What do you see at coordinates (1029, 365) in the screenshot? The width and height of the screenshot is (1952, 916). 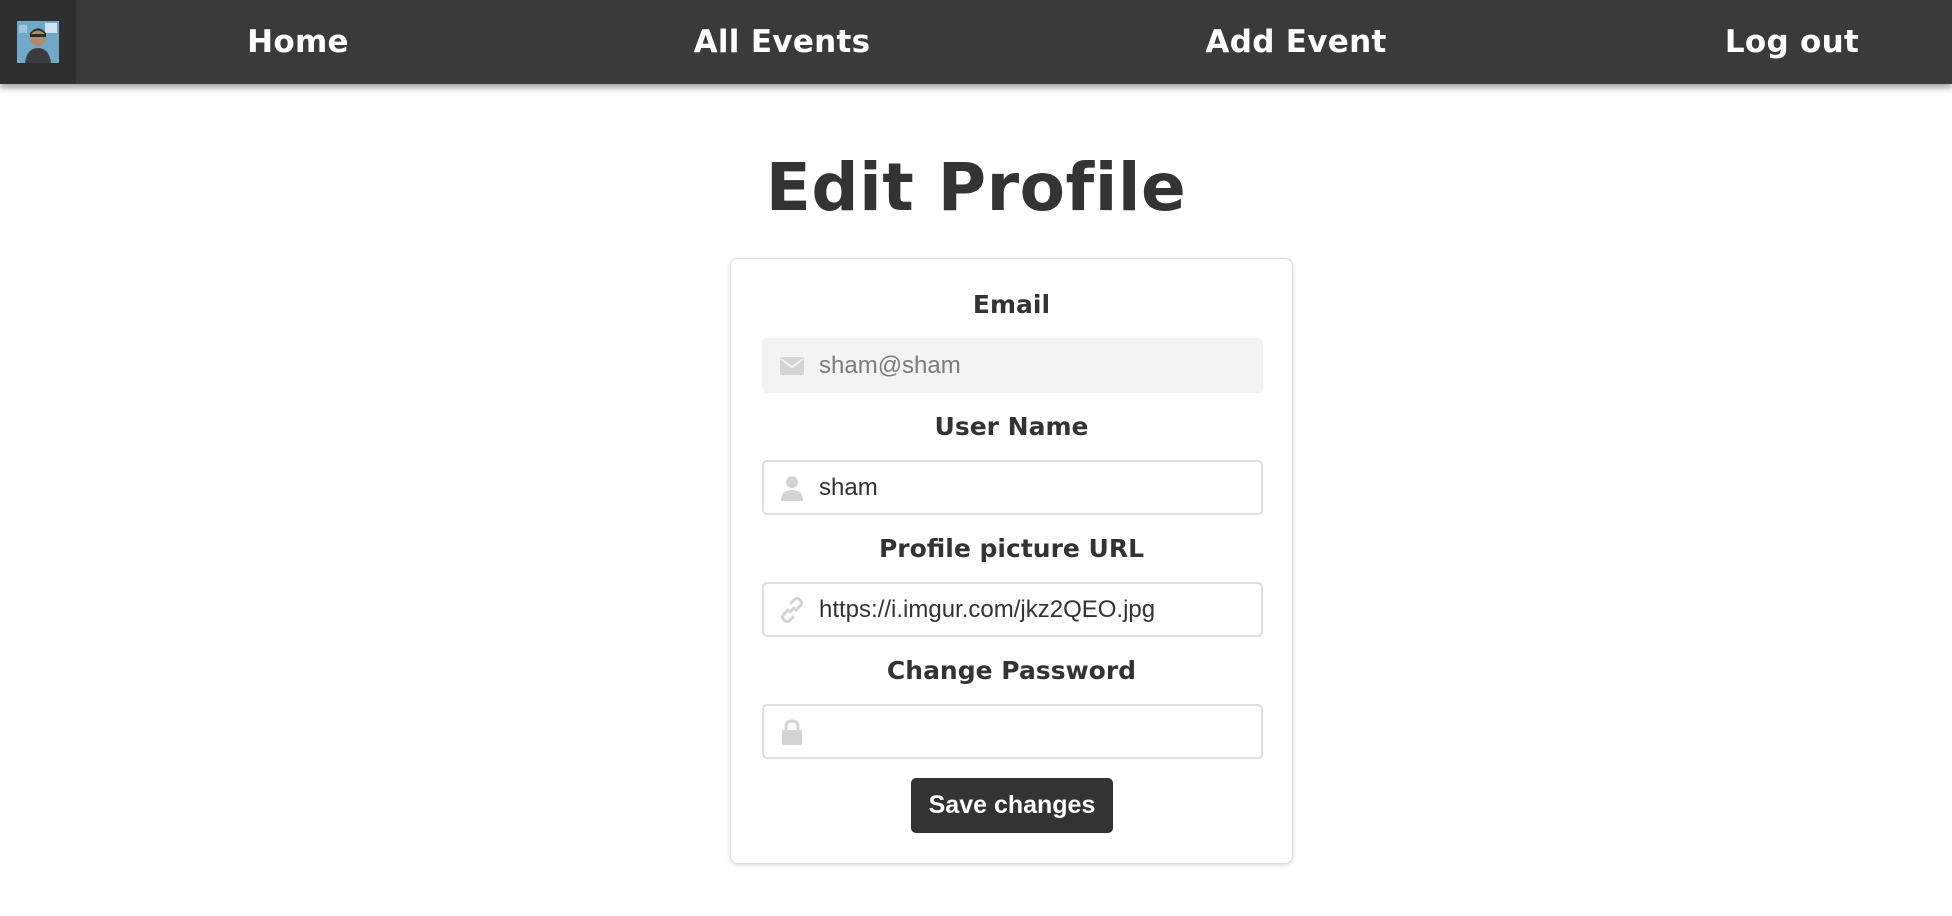 I see `email-input` at bounding box center [1029, 365].